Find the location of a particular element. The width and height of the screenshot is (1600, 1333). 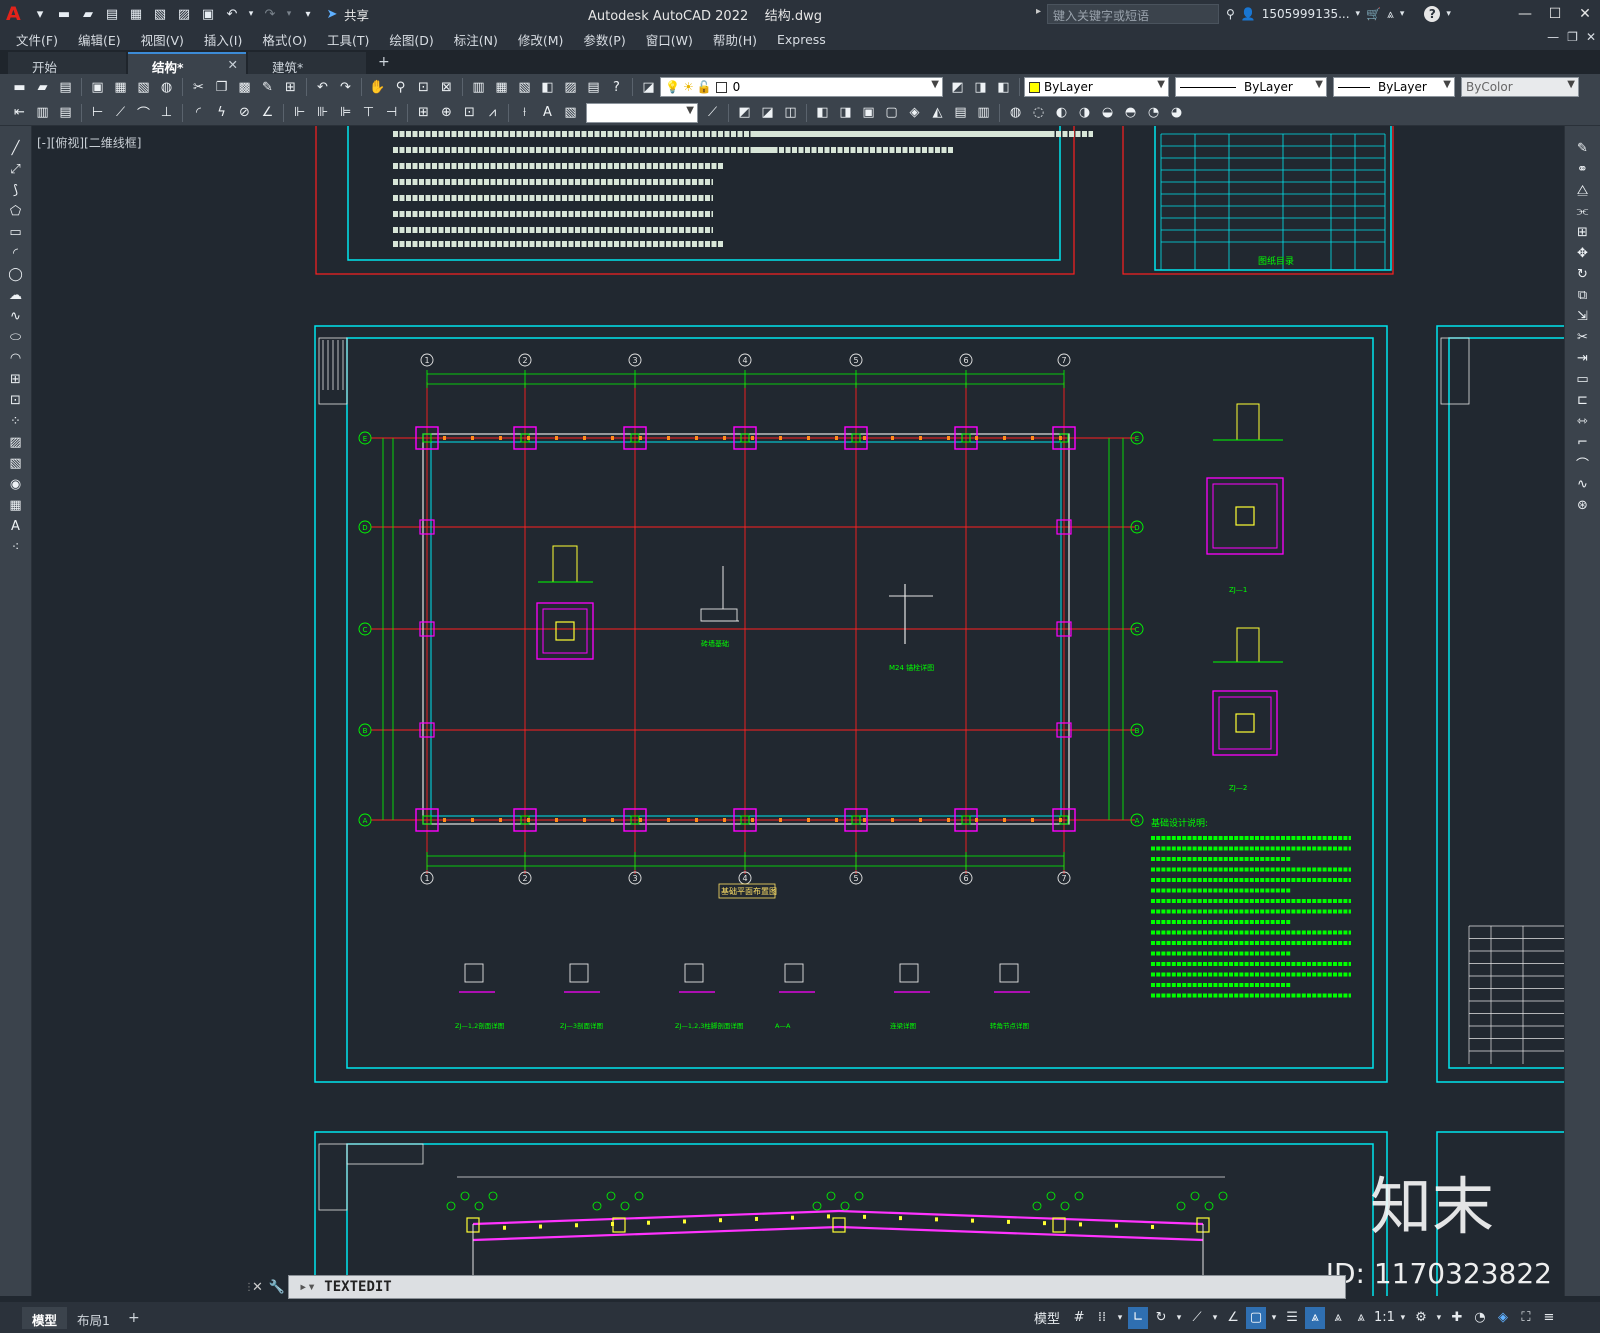

plot-icon: ▣ is located at coordinates (97, 87).